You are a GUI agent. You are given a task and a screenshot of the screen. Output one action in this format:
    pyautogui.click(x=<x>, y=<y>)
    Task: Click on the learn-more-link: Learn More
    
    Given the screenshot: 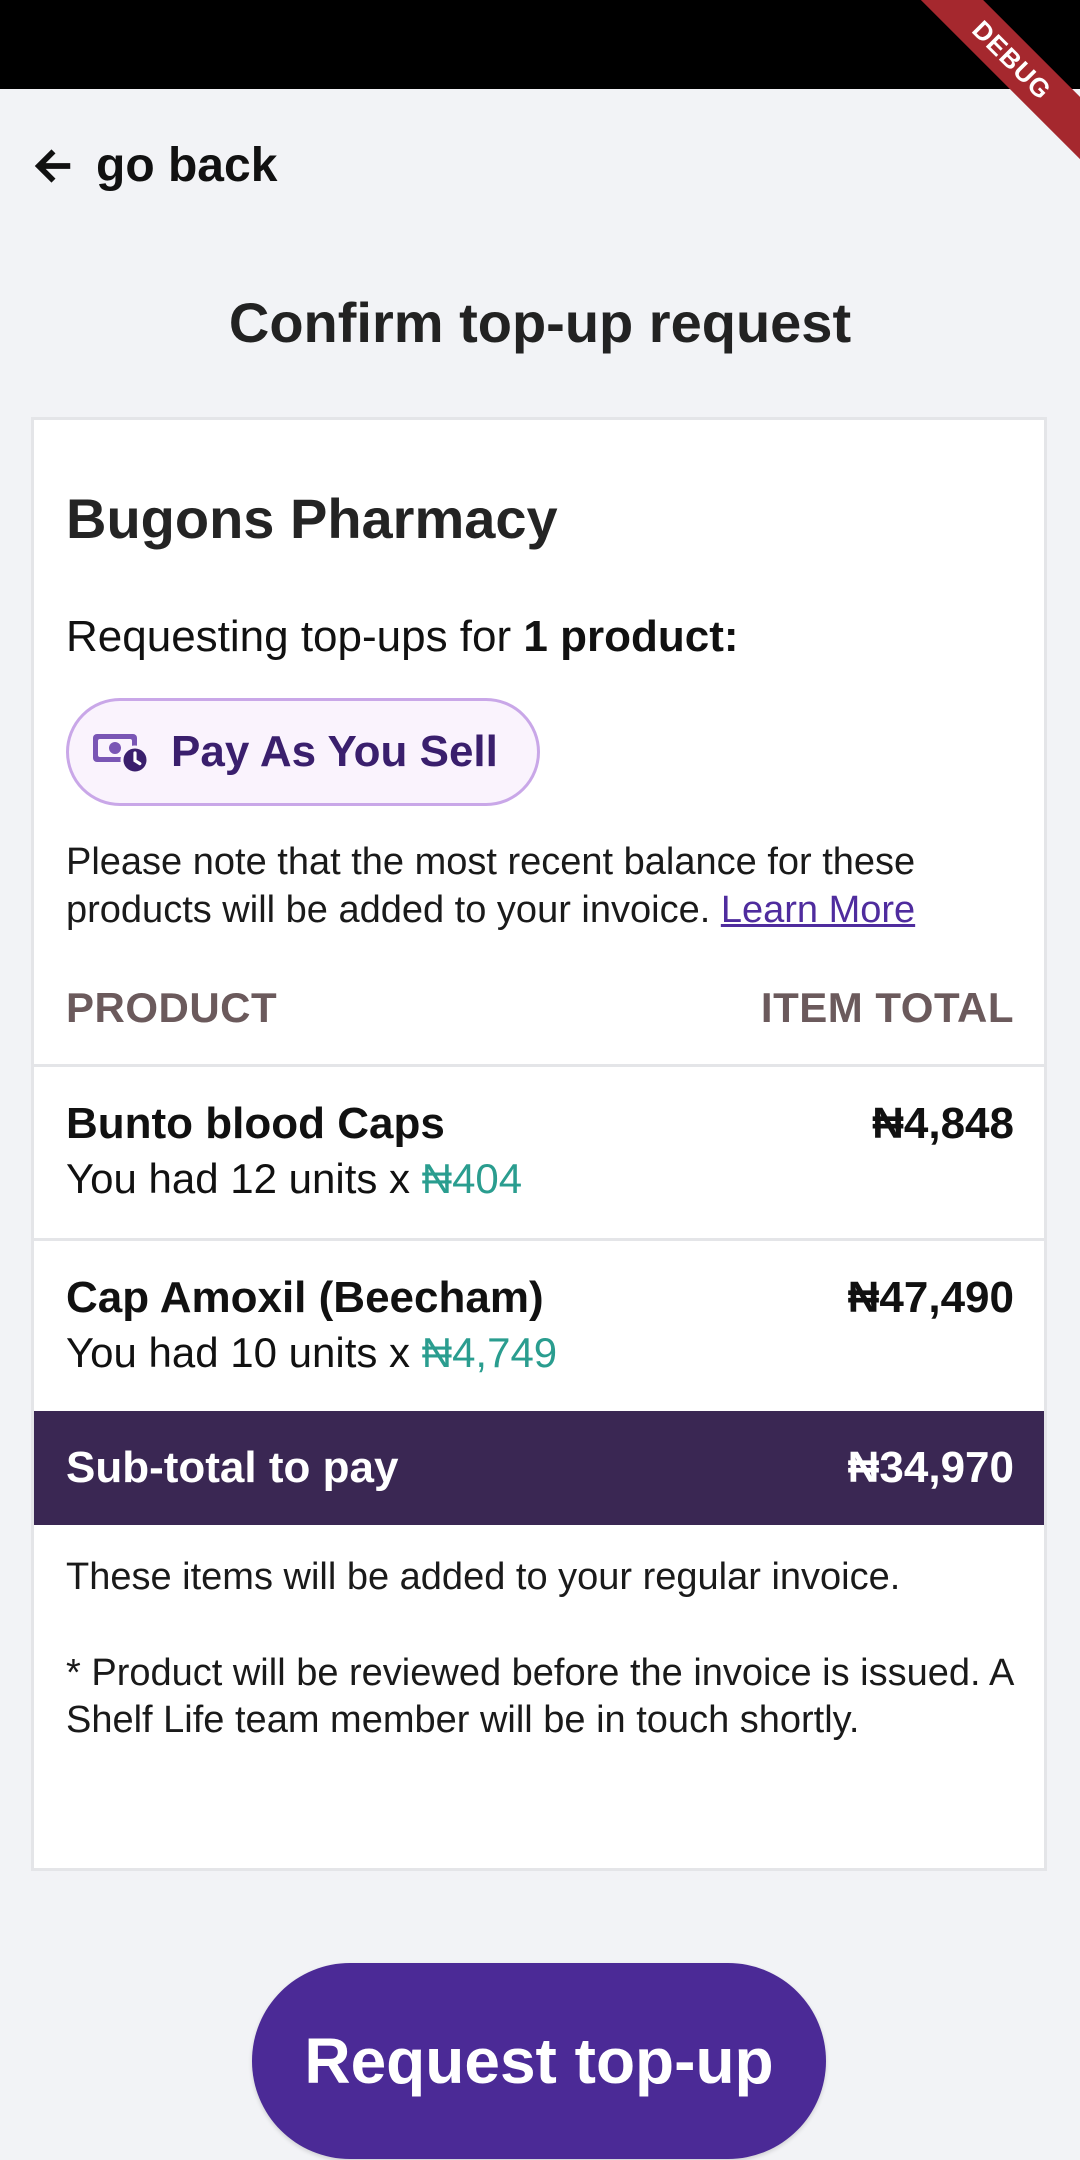 What is the action you would take?
    pyautogui.click(x=818, y=910)
    